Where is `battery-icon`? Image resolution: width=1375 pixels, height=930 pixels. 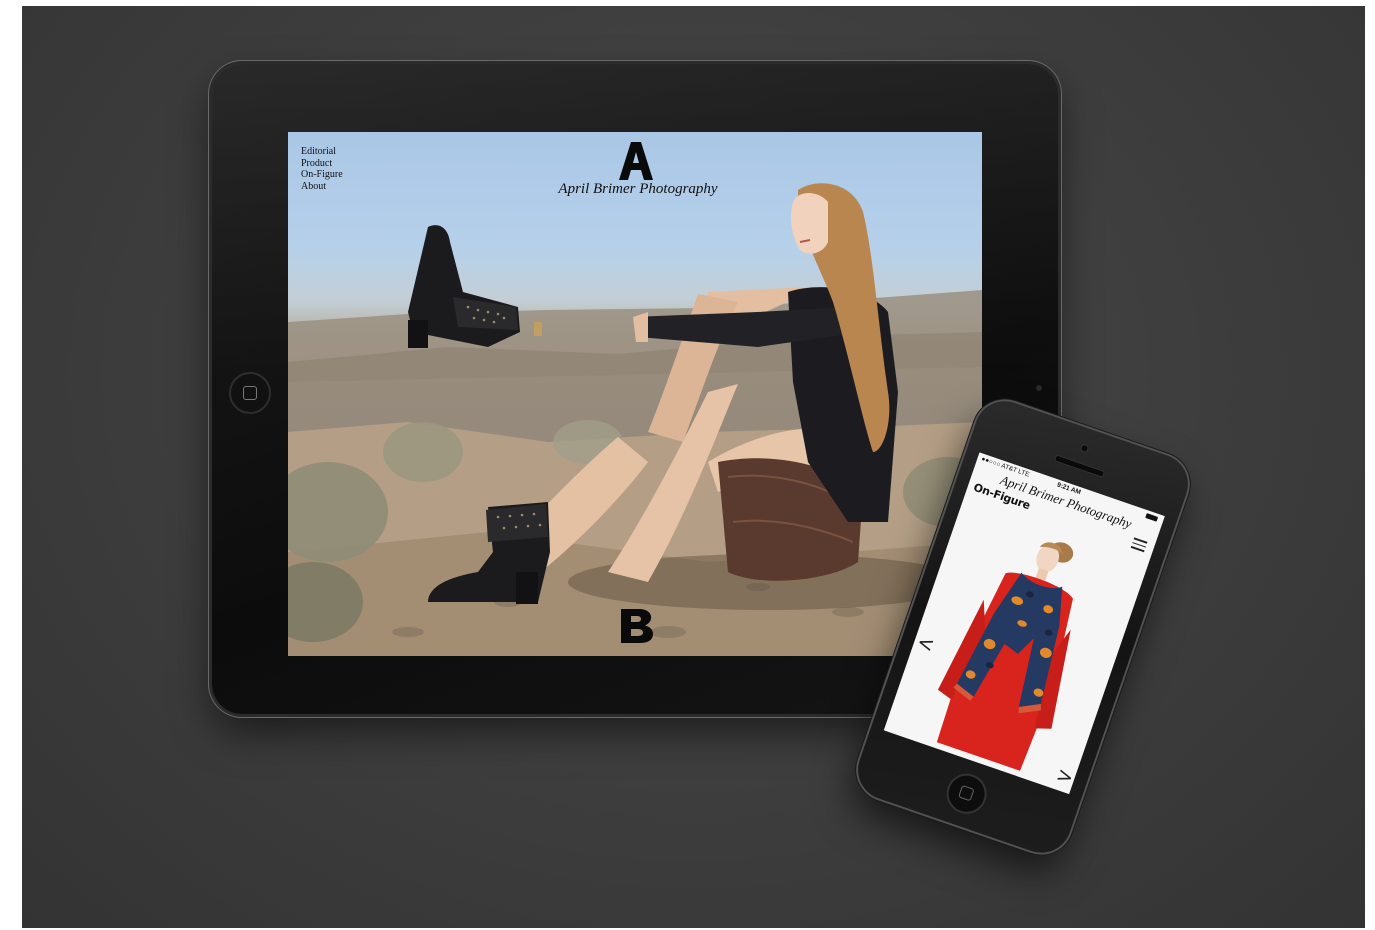 battery-icon is located at coordinates (1152, 517).